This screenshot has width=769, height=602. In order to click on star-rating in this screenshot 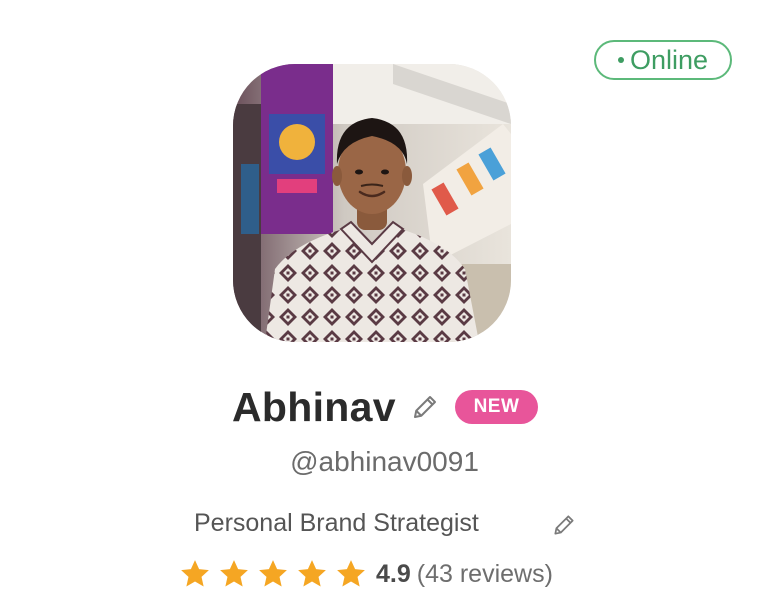, I will do `click(273, 574)`.